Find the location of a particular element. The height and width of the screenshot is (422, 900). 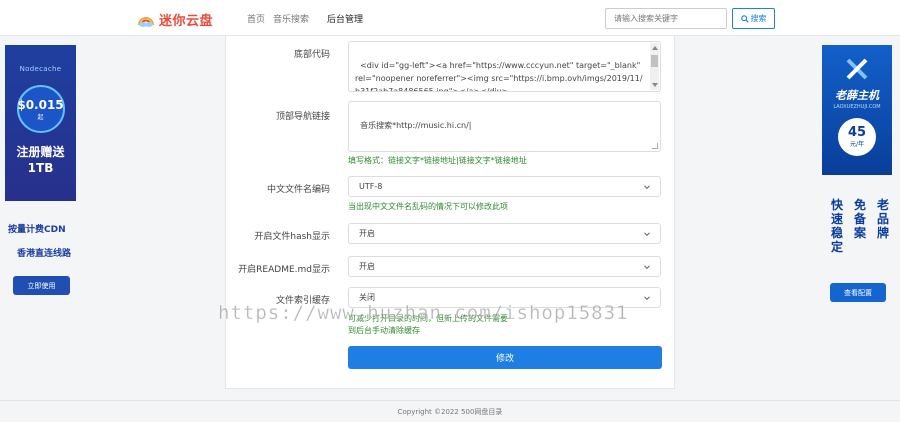

footer-copyright: Copyright ©2022 500网盘目录 is located at coordinates (450, 412).